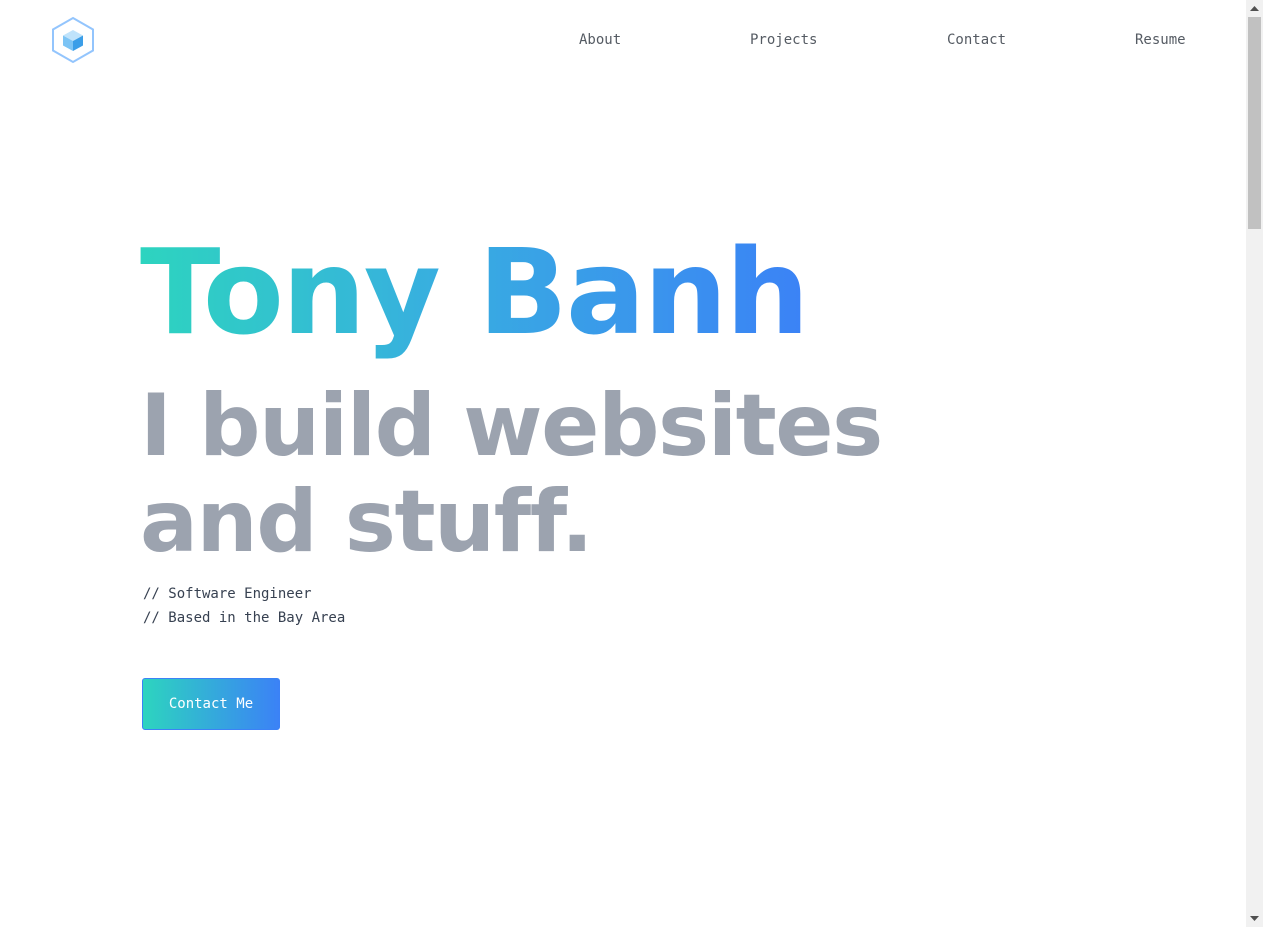 The height and width of the screenshot is (927, 1263). Describe the element at coordinates (1160, 40) in the screenshot. I see `nav-resume-link: Resume` at that location.